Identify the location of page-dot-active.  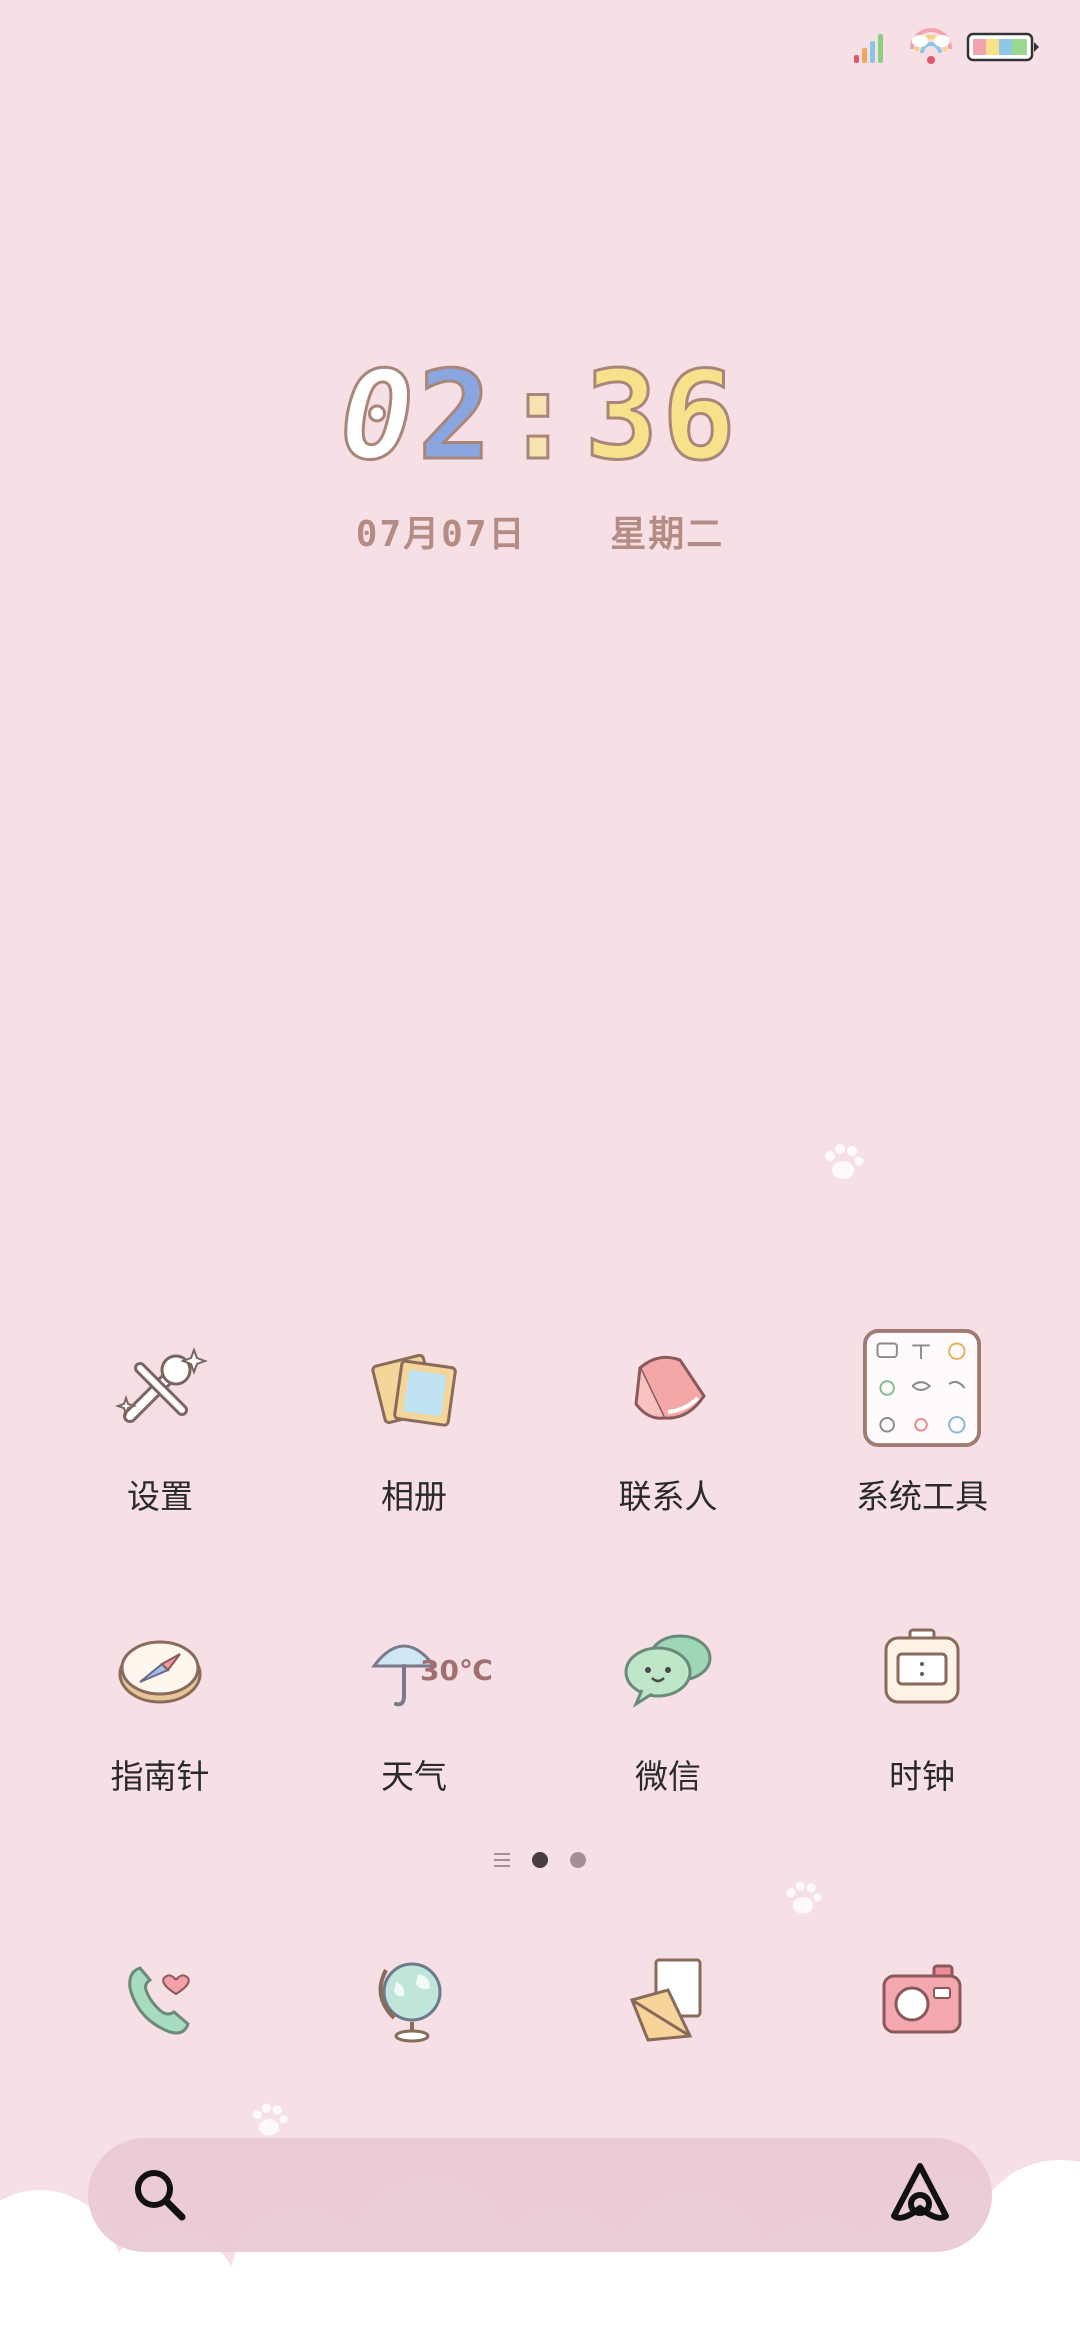
(540, 1860).